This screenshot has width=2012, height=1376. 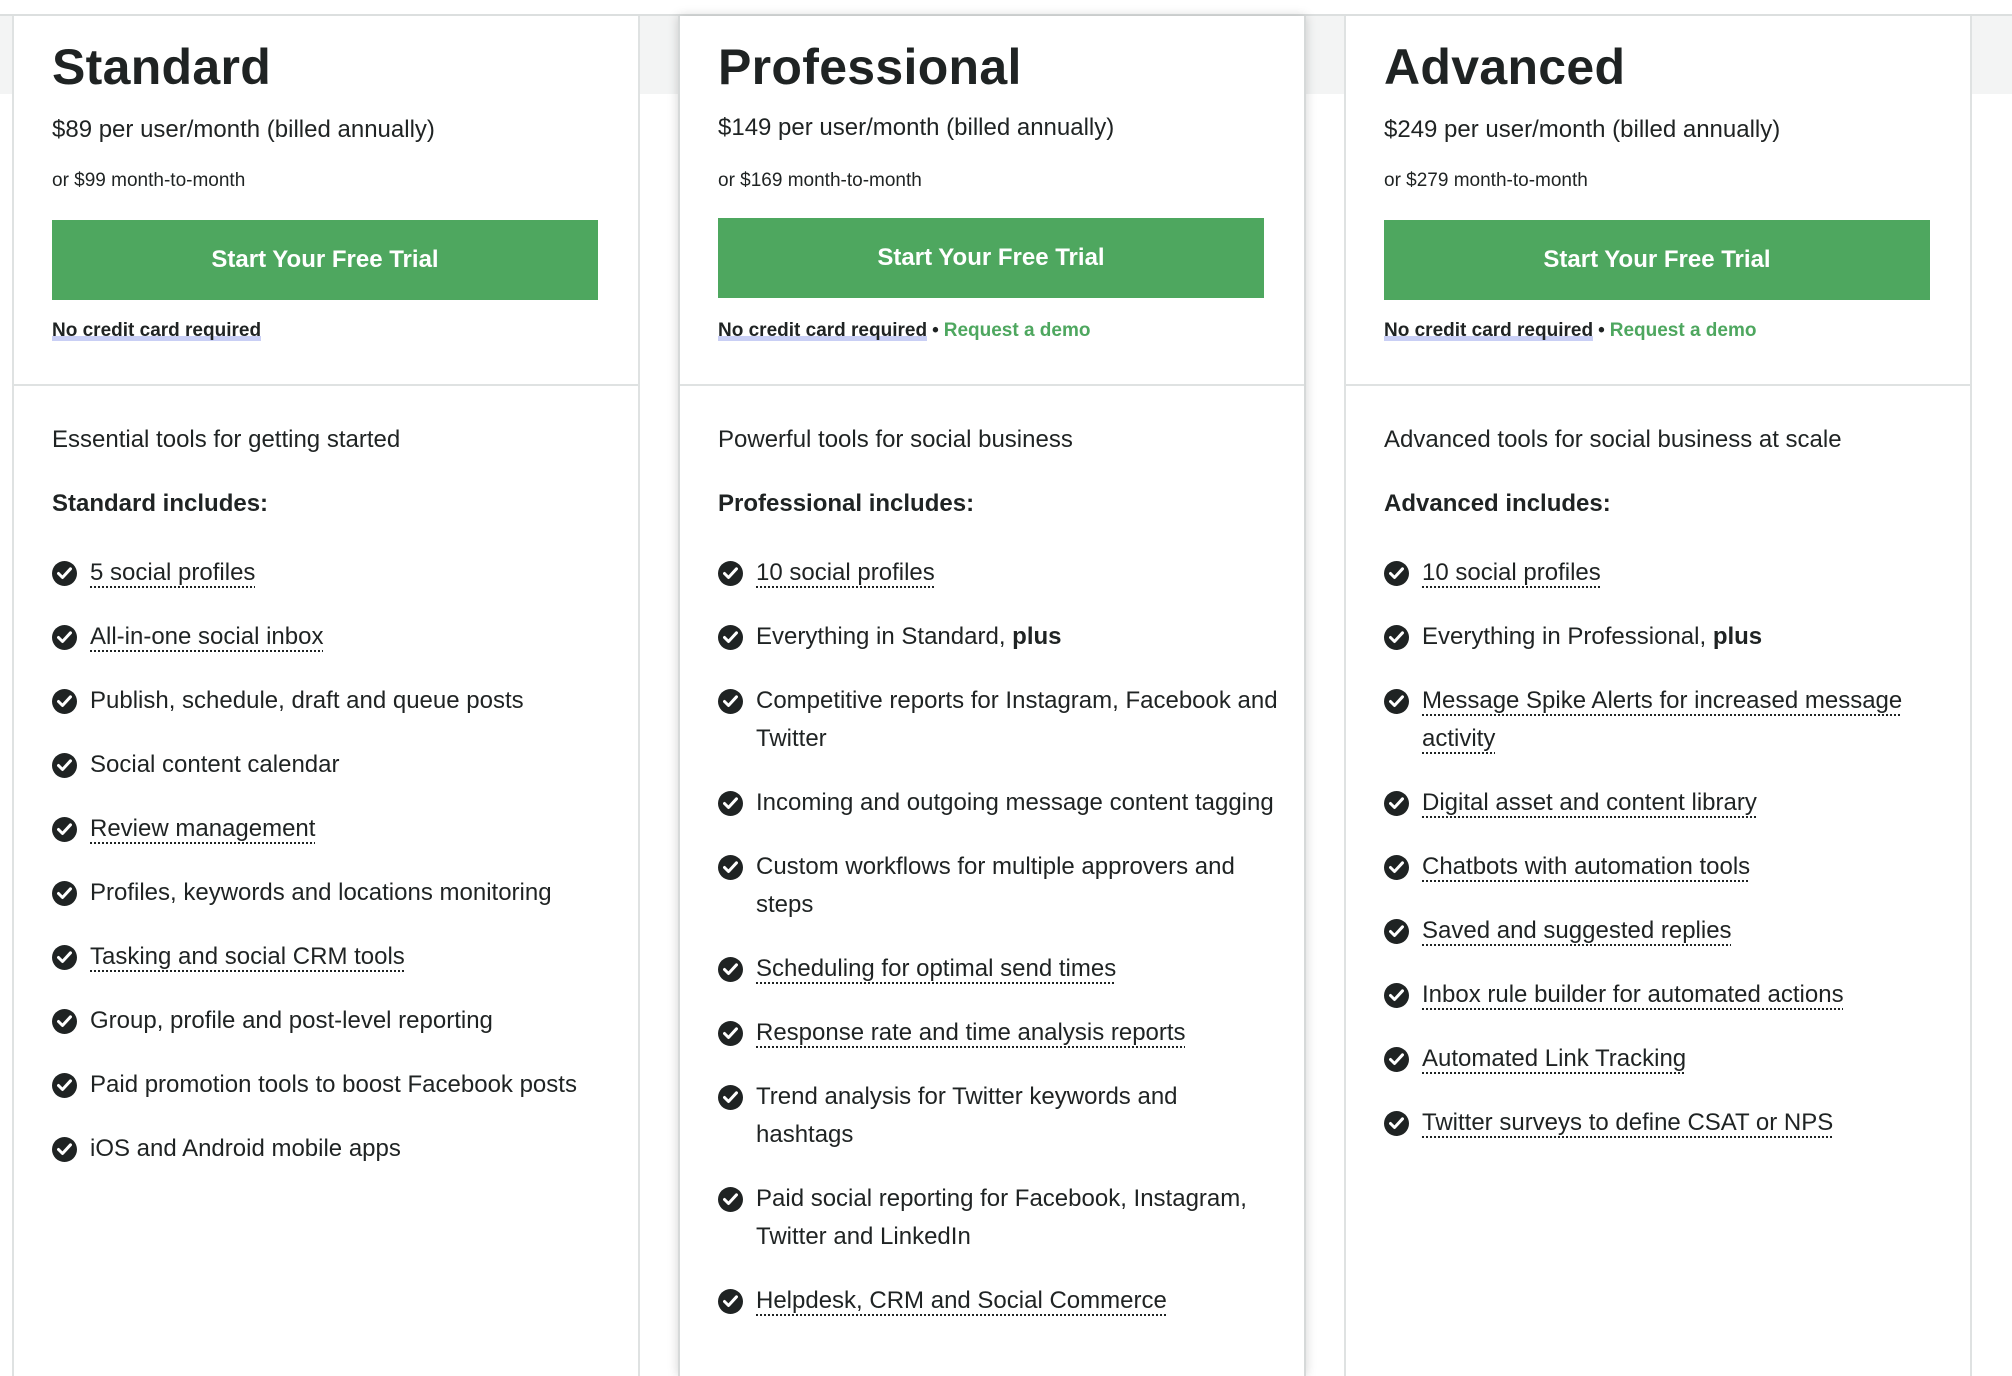 I want to click on feature-item: Helpdesk, CRM and Social Commerce, so click(x=998, y=1301).